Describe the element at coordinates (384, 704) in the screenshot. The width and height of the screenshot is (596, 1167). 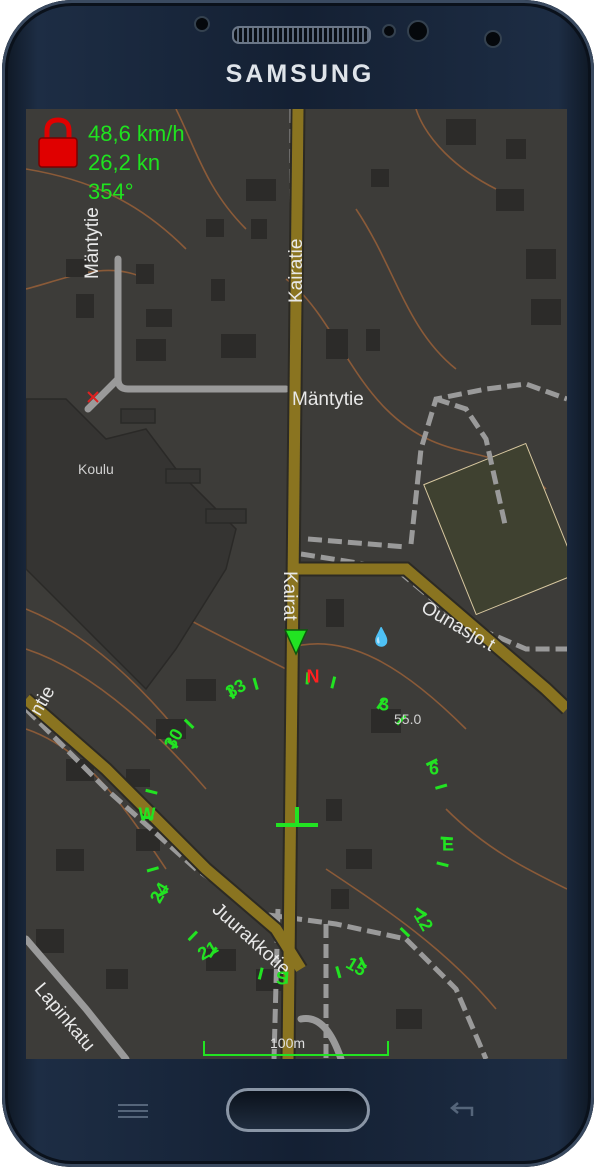
I see `compass-label: 3` at that location.